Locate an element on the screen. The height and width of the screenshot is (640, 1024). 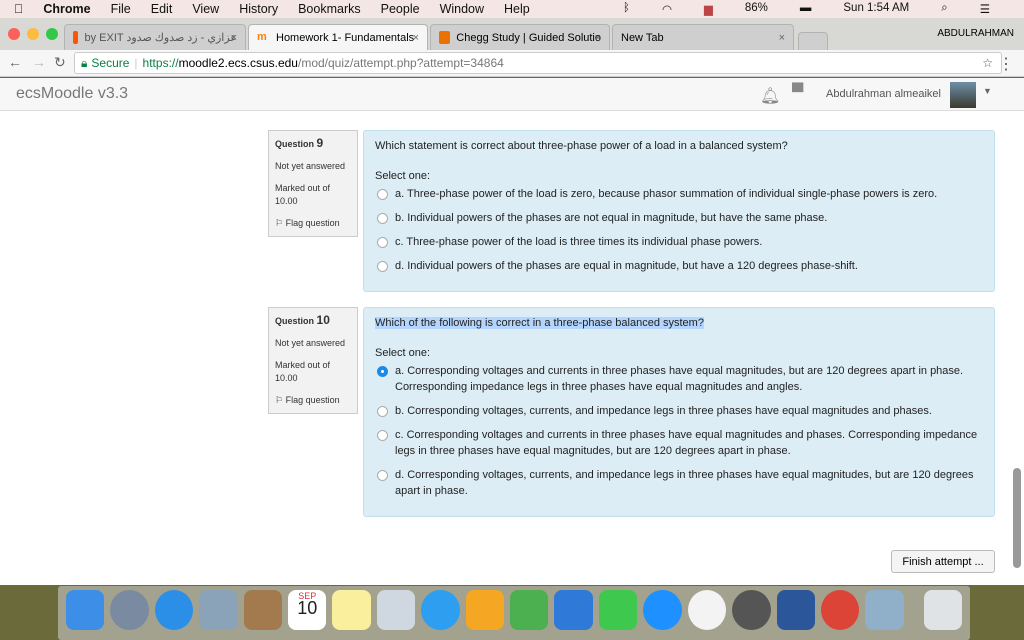
menu-window: Window is located at coordinates (462, 9).